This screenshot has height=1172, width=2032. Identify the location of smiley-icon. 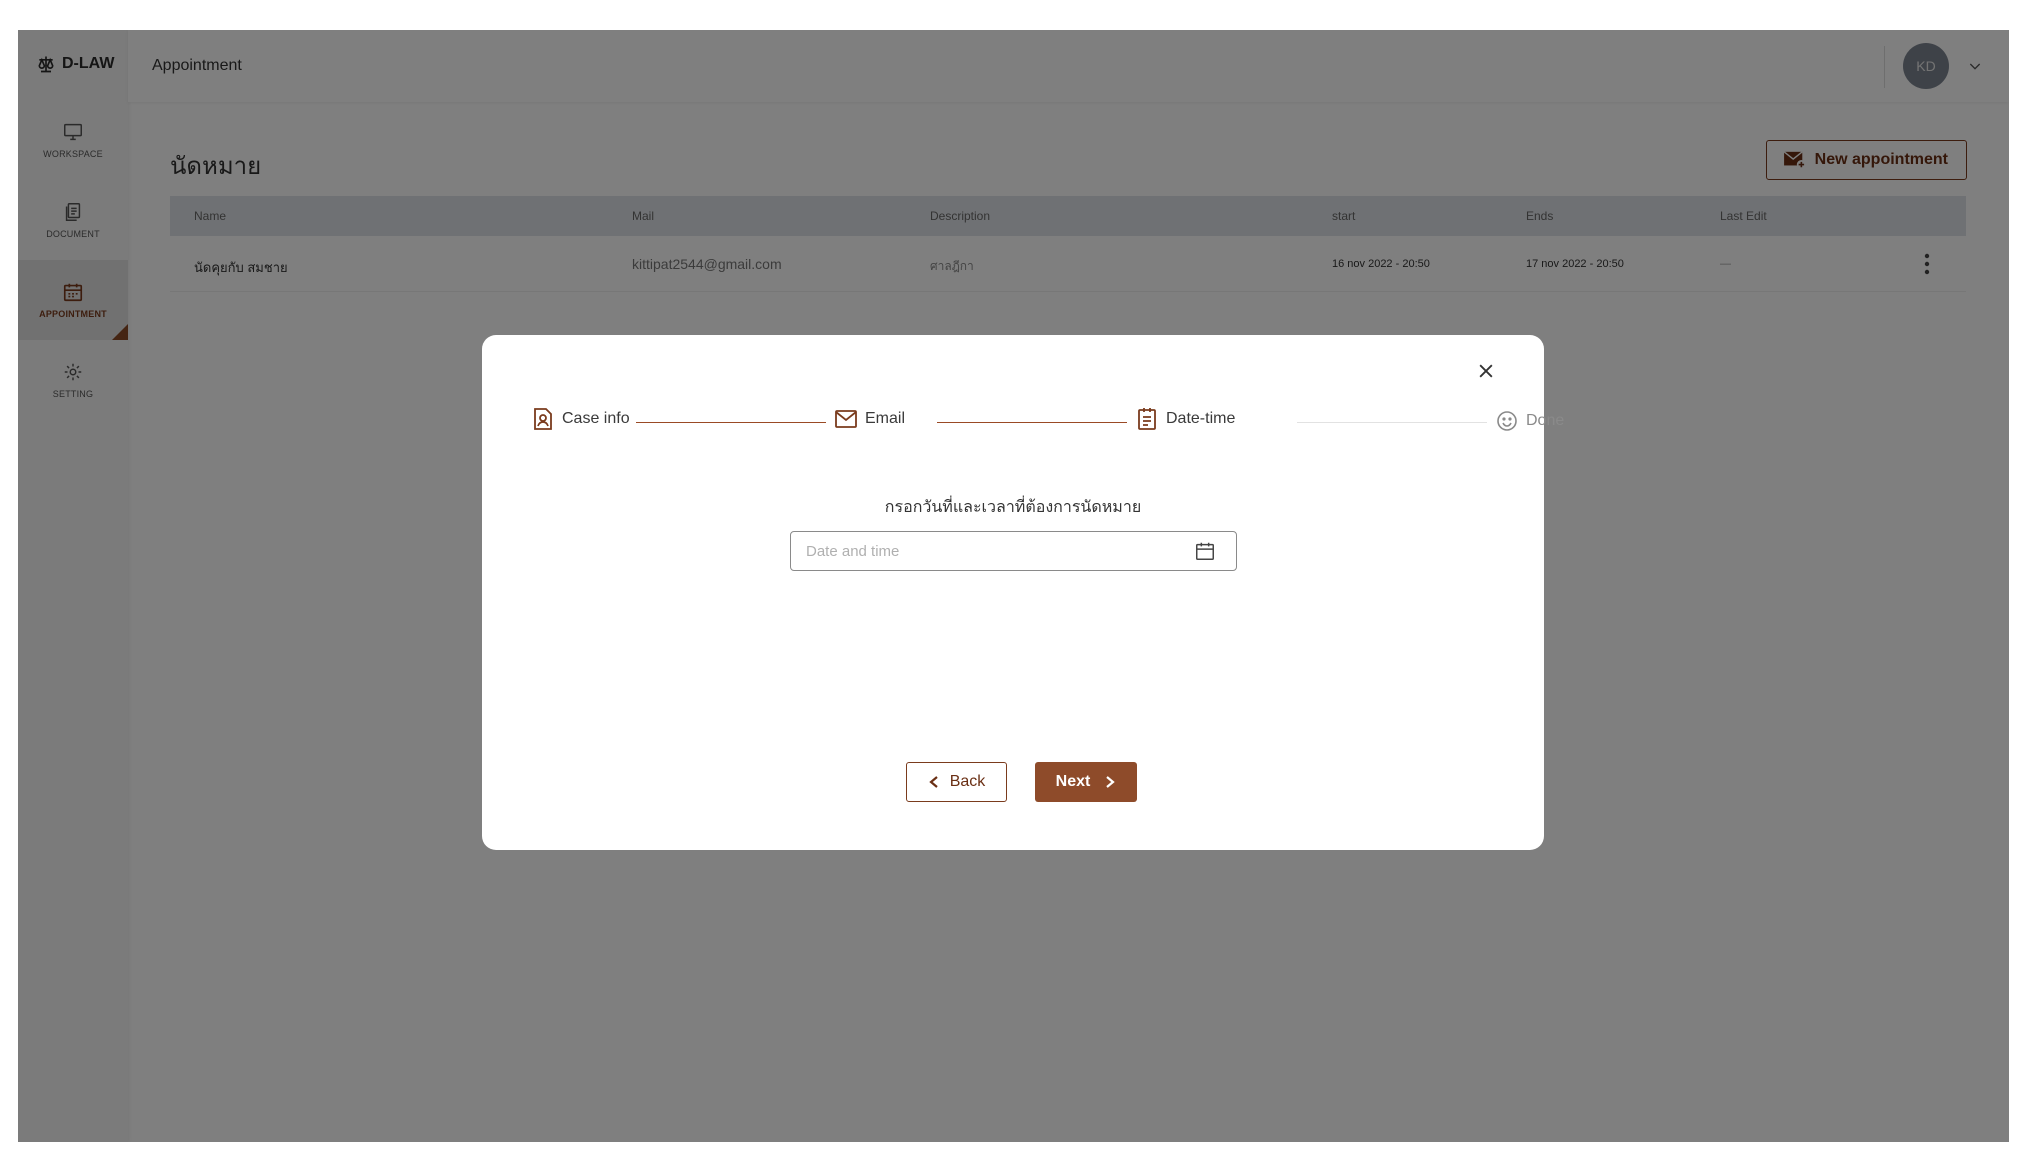
(1507, 421).